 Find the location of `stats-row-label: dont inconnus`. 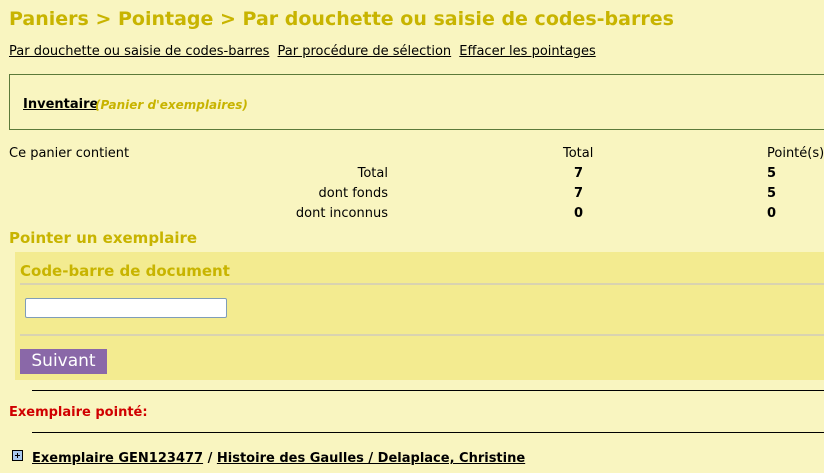

stats-row-label: dont inconnus is located at coordinates (341, 213).